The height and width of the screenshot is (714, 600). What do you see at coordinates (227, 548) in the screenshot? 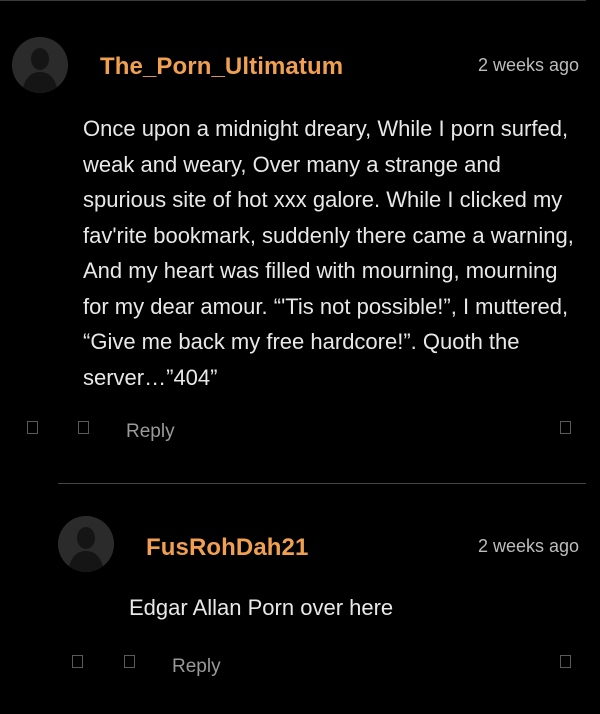
I see `comment-username: FusRohDah21` at bounding box center [227, 548].